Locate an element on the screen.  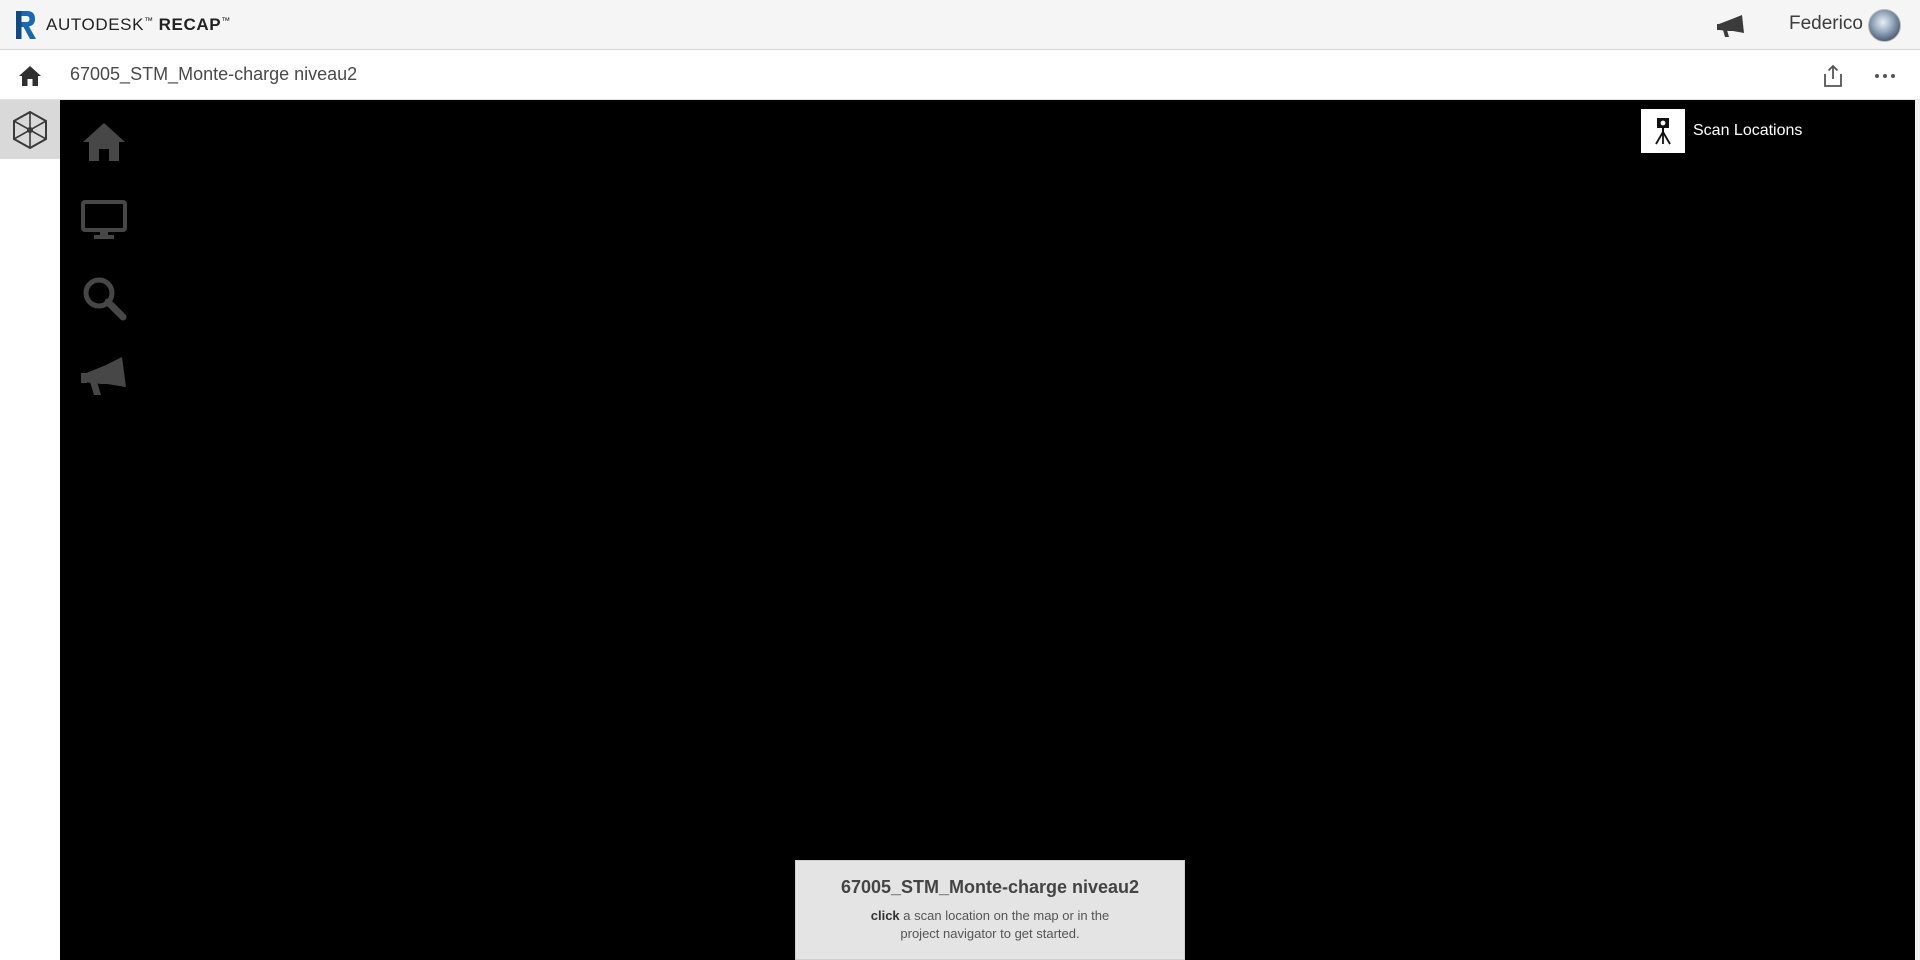
brand-text: AUTODESK™ RECAP™ is located at coordinates (138, 25).